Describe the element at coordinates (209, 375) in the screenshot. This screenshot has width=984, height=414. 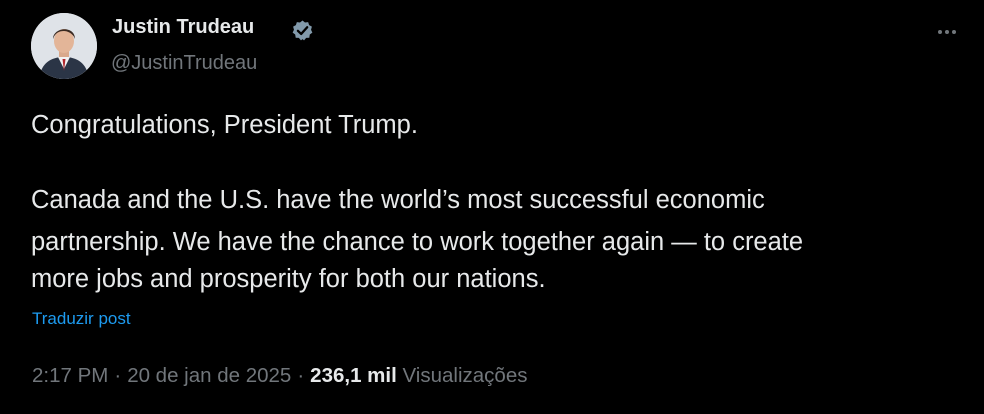
I see `timestamp-date: 20 de jan de 2025` at that location.